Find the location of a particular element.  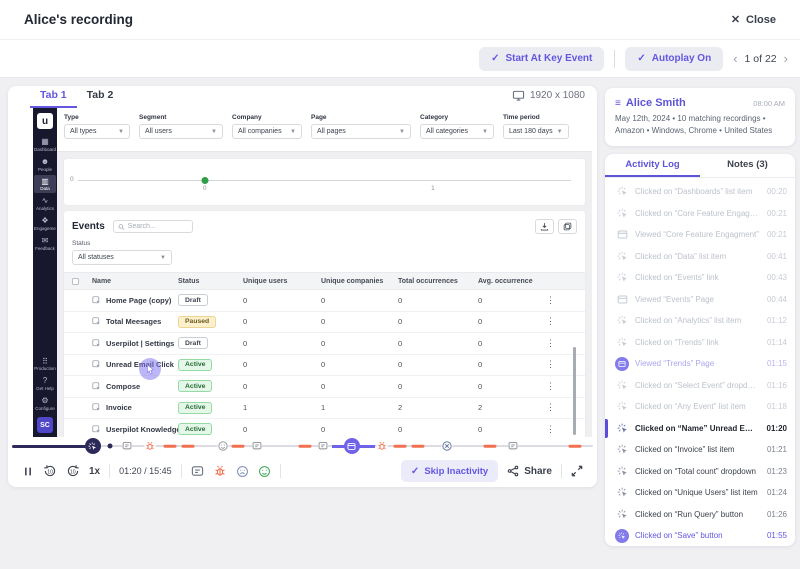

playback-speed-button: 1x is located at coordinates (94, 471).